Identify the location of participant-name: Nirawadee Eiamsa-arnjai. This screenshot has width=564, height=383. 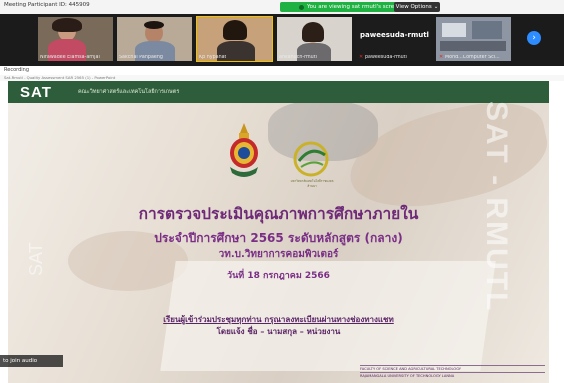
(70, 57).